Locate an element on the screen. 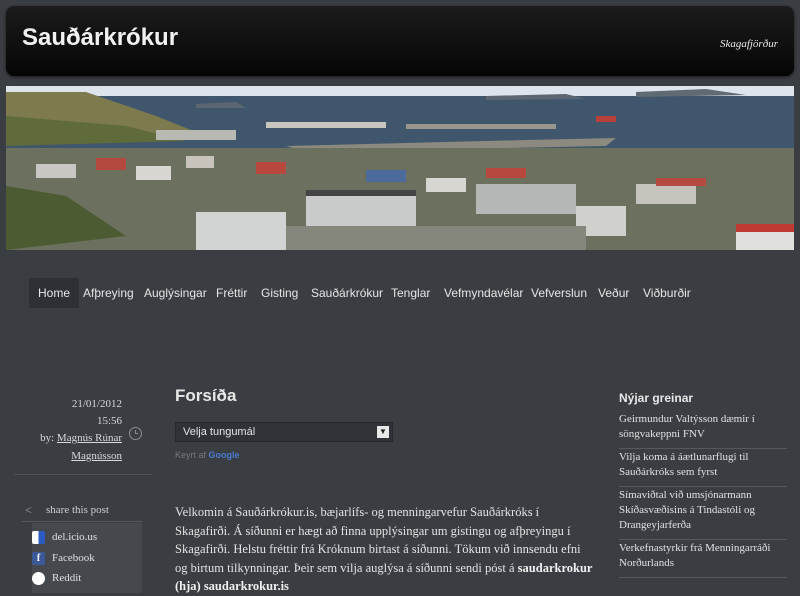  clock-icon is located at coordinates (135, 433).